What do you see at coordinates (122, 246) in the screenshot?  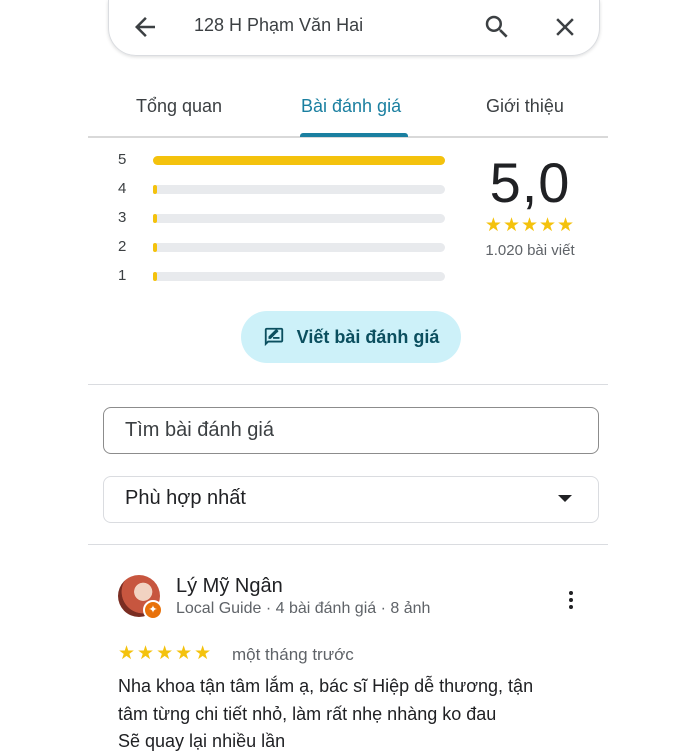 I see `histogram-label: 2` at bounding box center [122, 246].